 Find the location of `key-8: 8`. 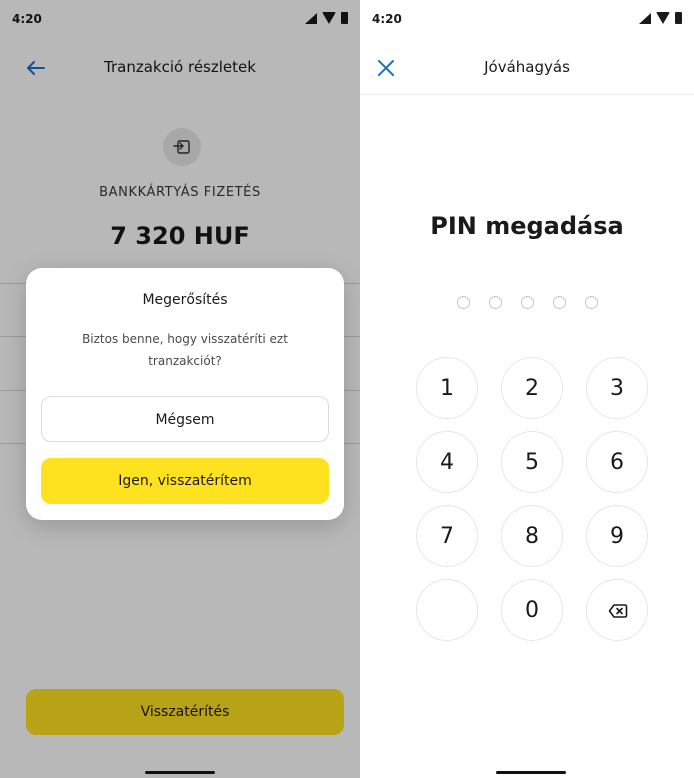

key-8: 8 is located at coordinates (532, 536).